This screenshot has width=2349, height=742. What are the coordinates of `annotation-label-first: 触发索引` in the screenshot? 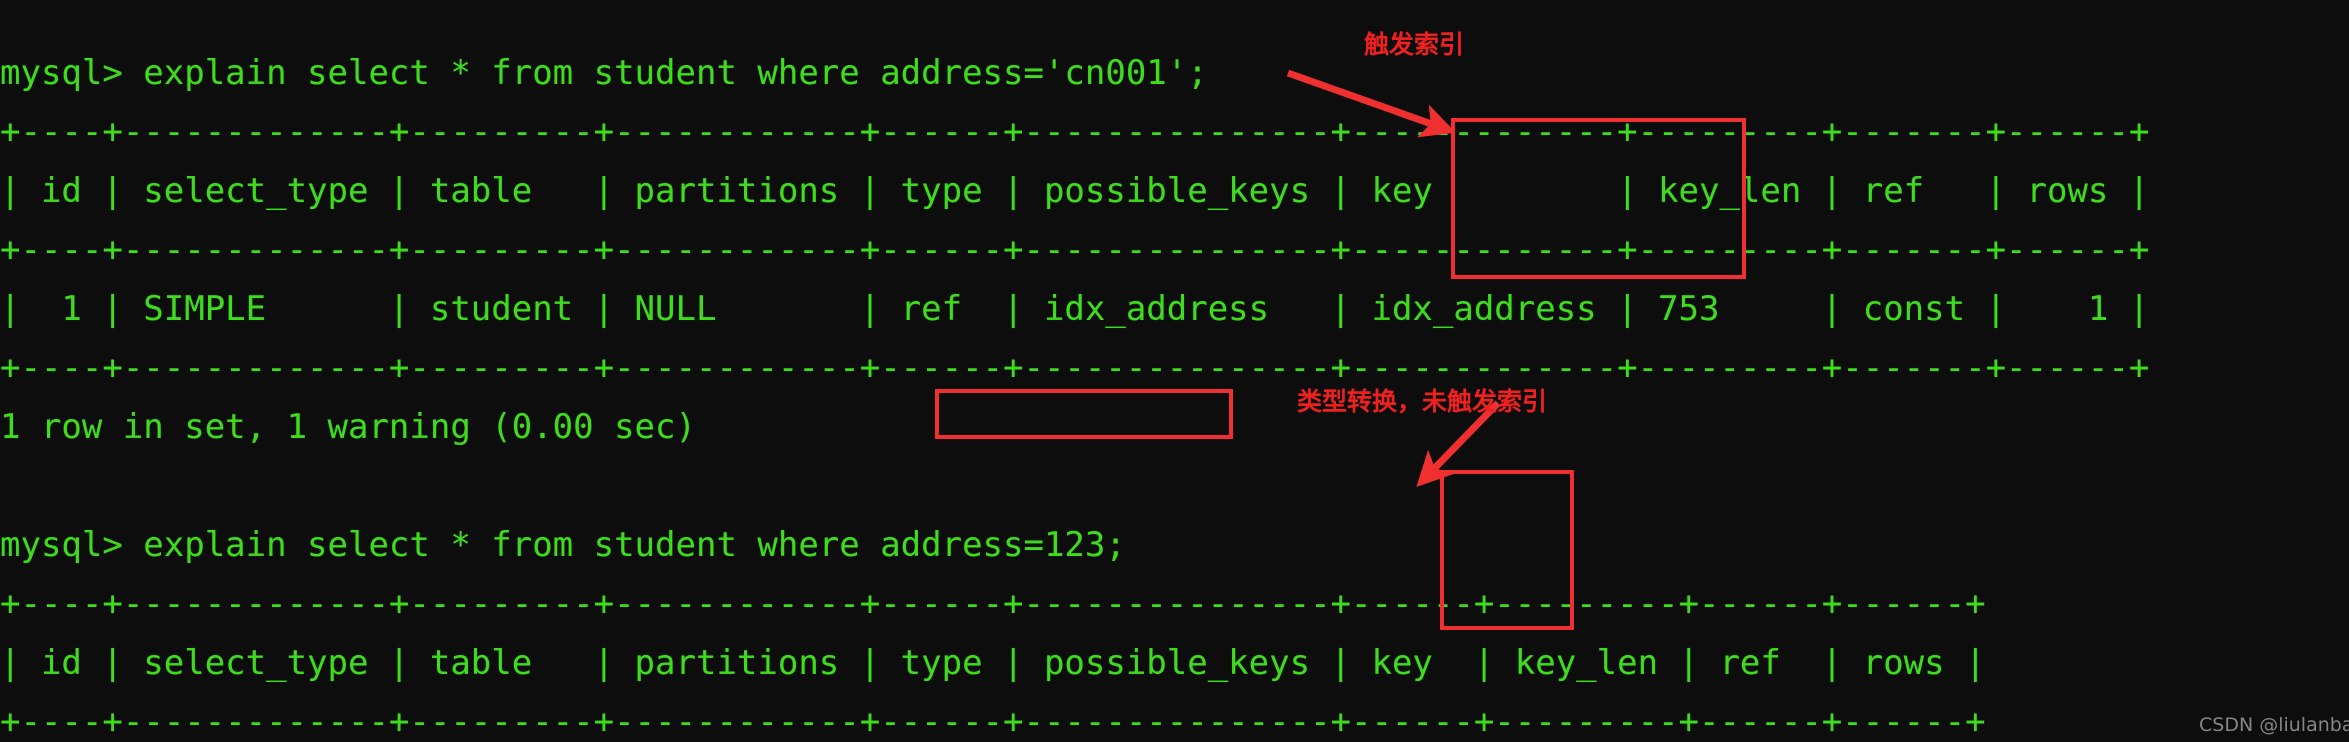 It's located at (1414, 44).